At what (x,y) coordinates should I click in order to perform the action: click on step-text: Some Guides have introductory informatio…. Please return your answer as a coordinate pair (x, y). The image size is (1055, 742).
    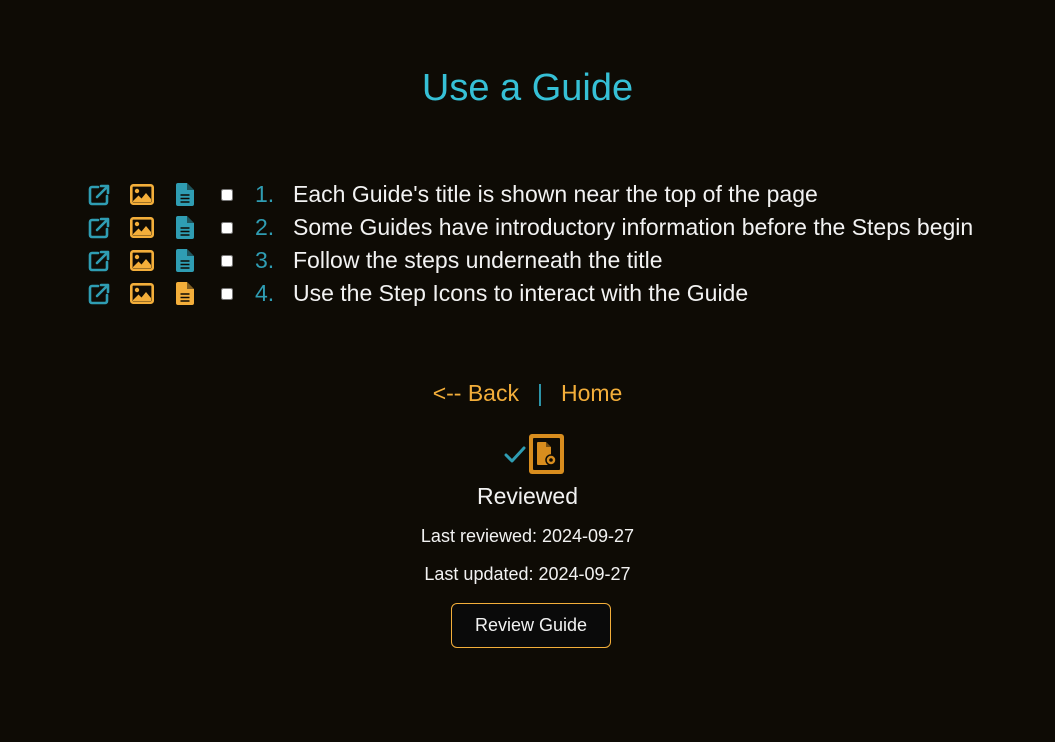
    Looking at the image, I should click on (633, 227).